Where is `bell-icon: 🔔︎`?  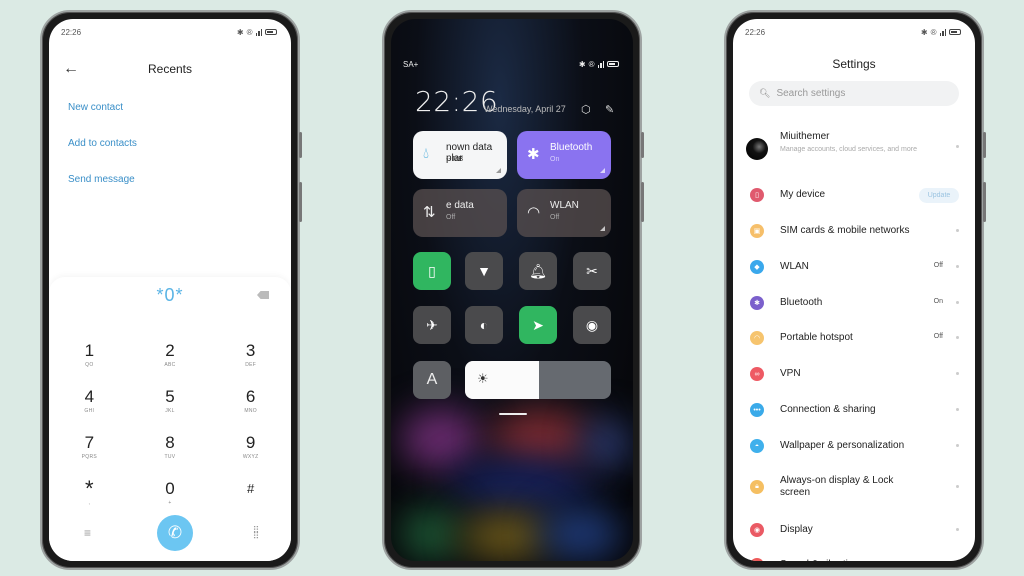 bell-icon: 🔔︎ is located at coordinates (538, 270).